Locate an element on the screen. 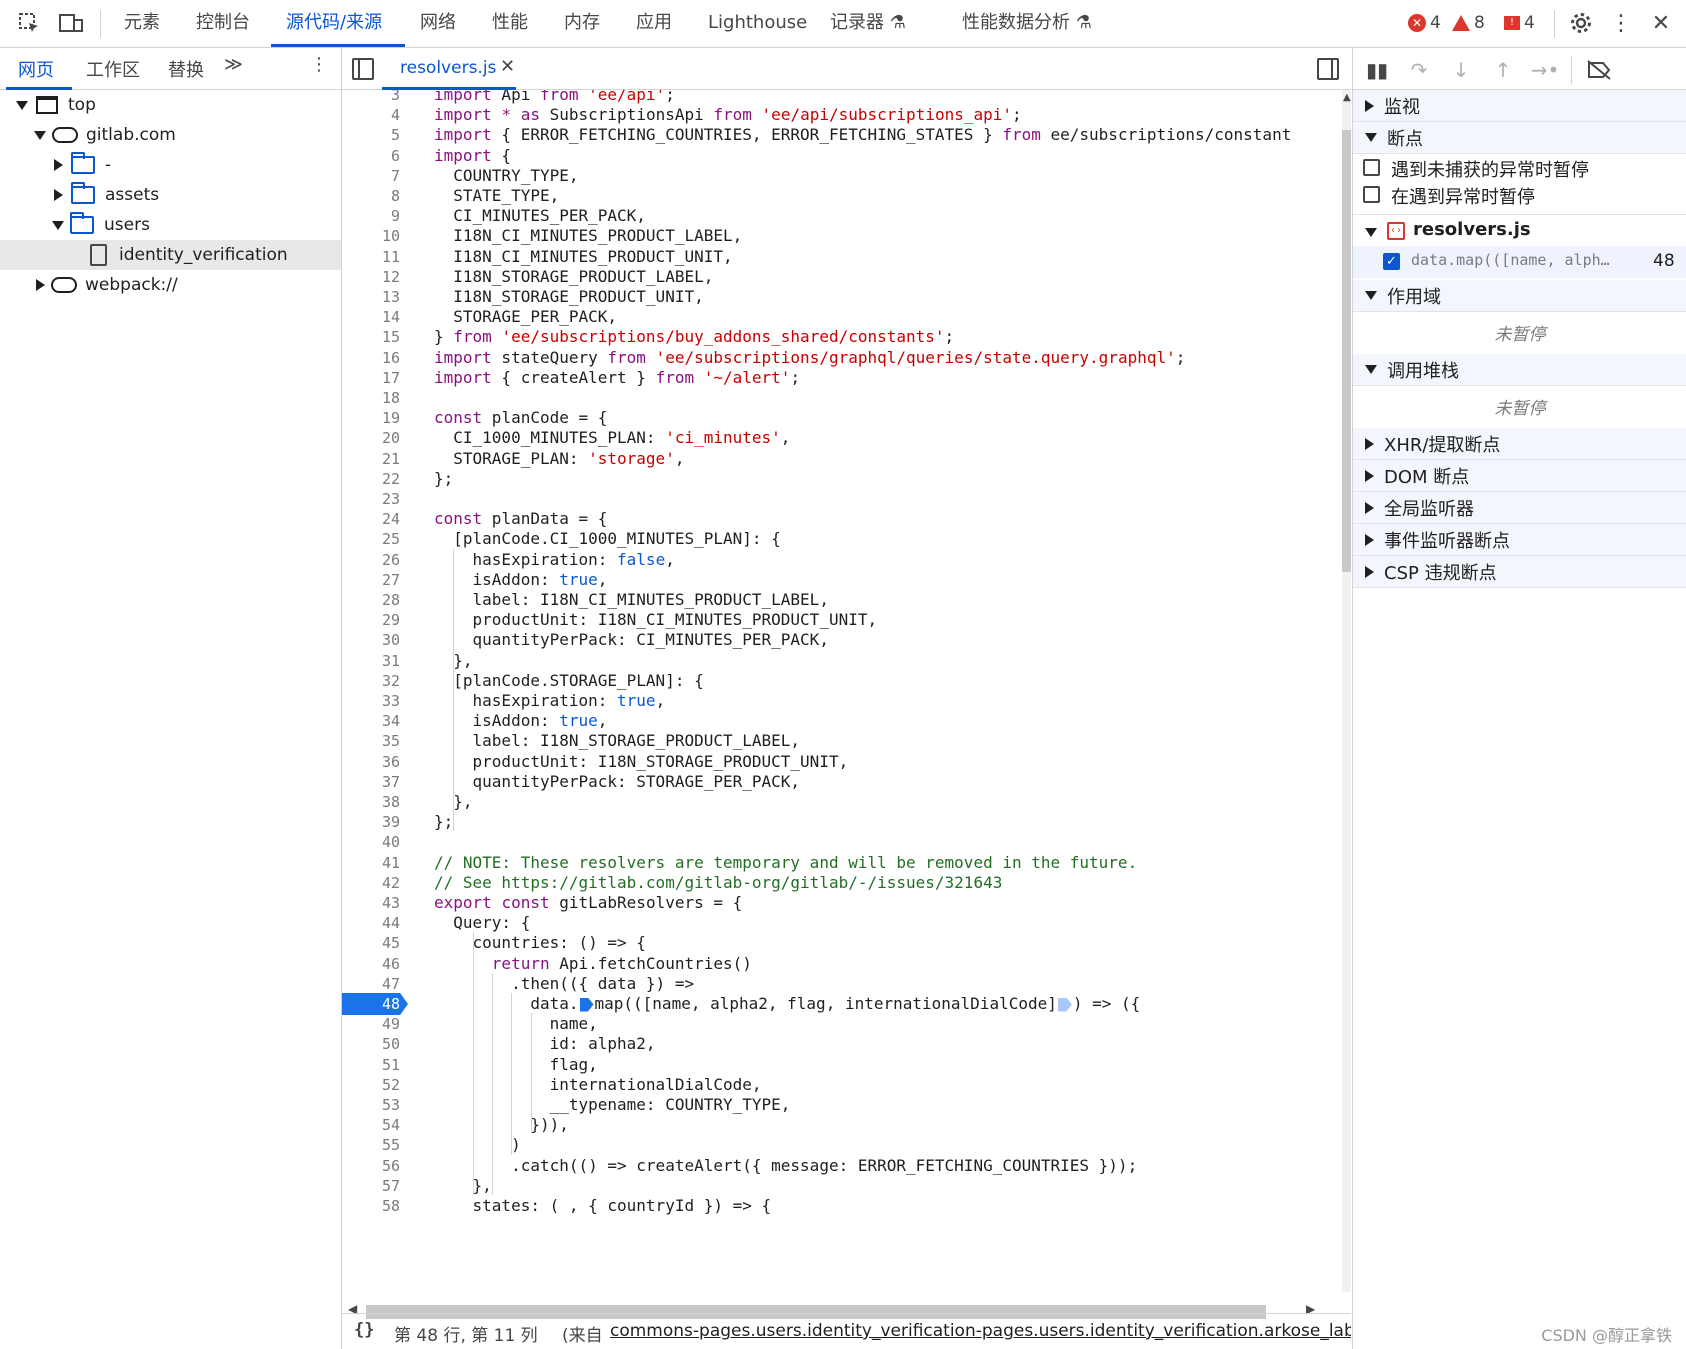 The width and height of the screenshot is (1686, 1349). line-number: 20 is located at coordinates (371, 438).